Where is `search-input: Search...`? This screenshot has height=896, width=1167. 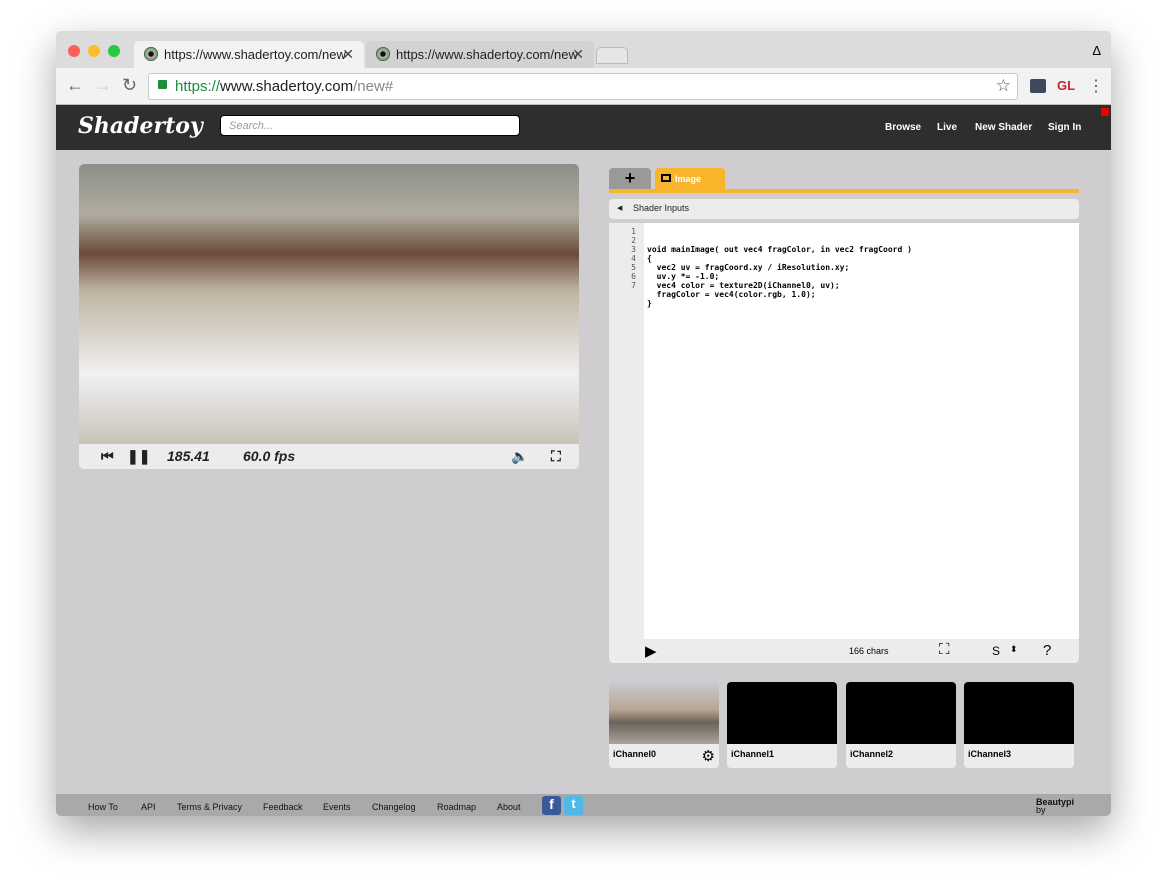
search-input: Search... is located at coordinates (370, 125).